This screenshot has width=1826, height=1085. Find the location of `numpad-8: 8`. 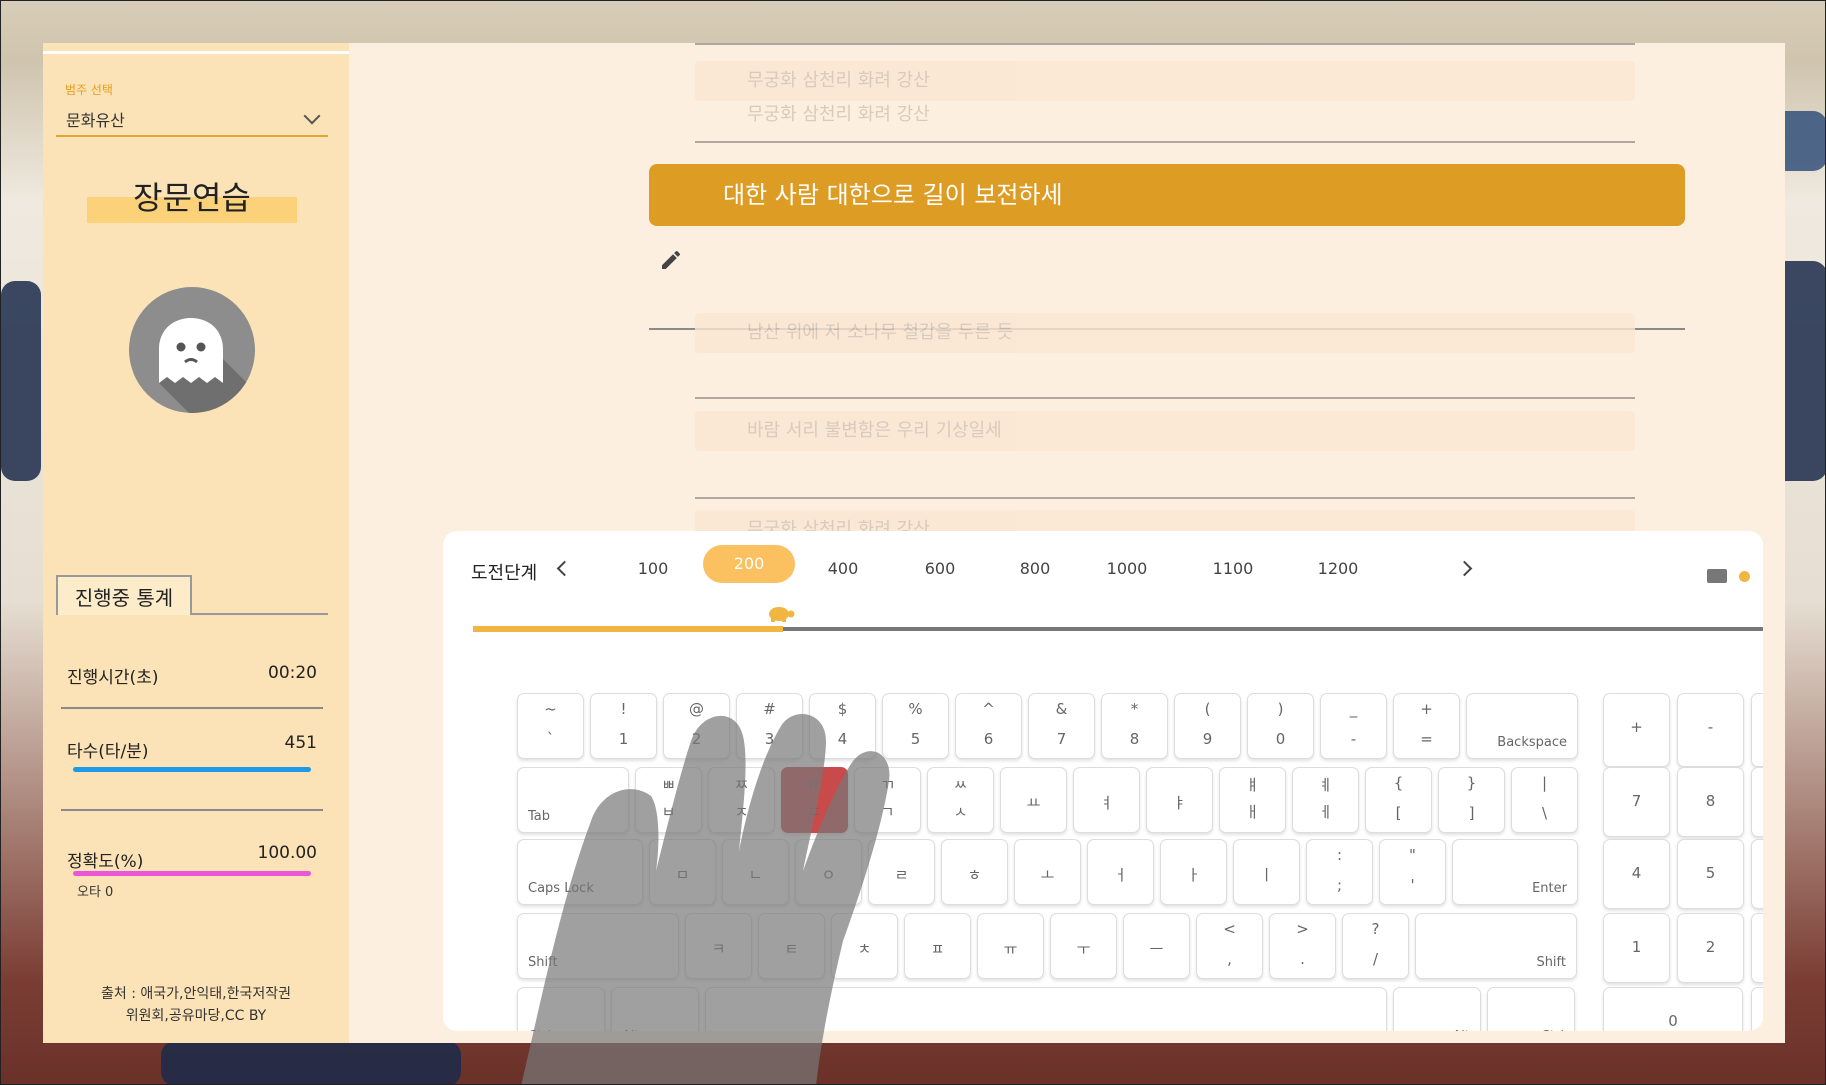

numpad-8: 8 is located at coordinates (1710, 802).